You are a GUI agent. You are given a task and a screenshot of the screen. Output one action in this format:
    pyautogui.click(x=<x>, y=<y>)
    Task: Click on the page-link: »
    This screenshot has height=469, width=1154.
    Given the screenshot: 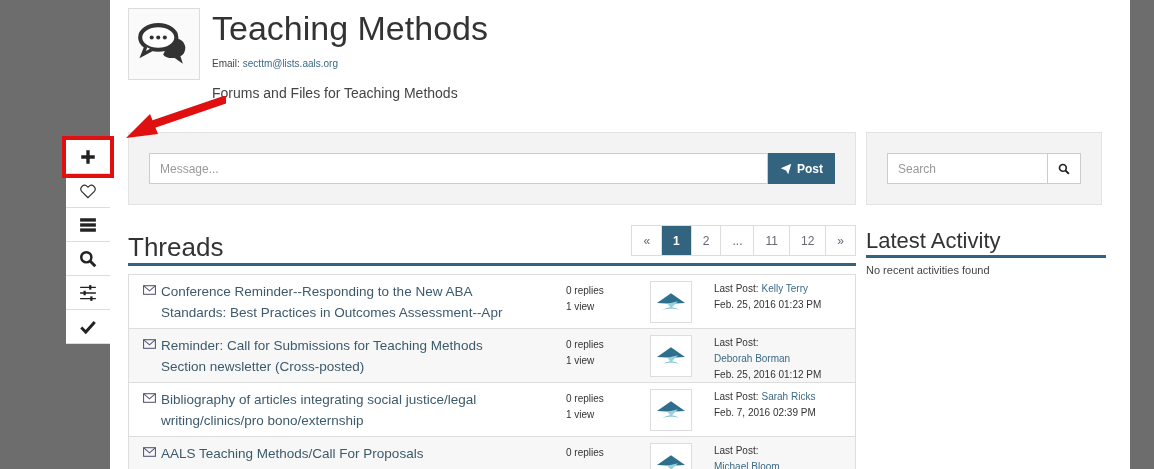 What is the action you would take?
    pyautogui.click(x=840, y=240)
    